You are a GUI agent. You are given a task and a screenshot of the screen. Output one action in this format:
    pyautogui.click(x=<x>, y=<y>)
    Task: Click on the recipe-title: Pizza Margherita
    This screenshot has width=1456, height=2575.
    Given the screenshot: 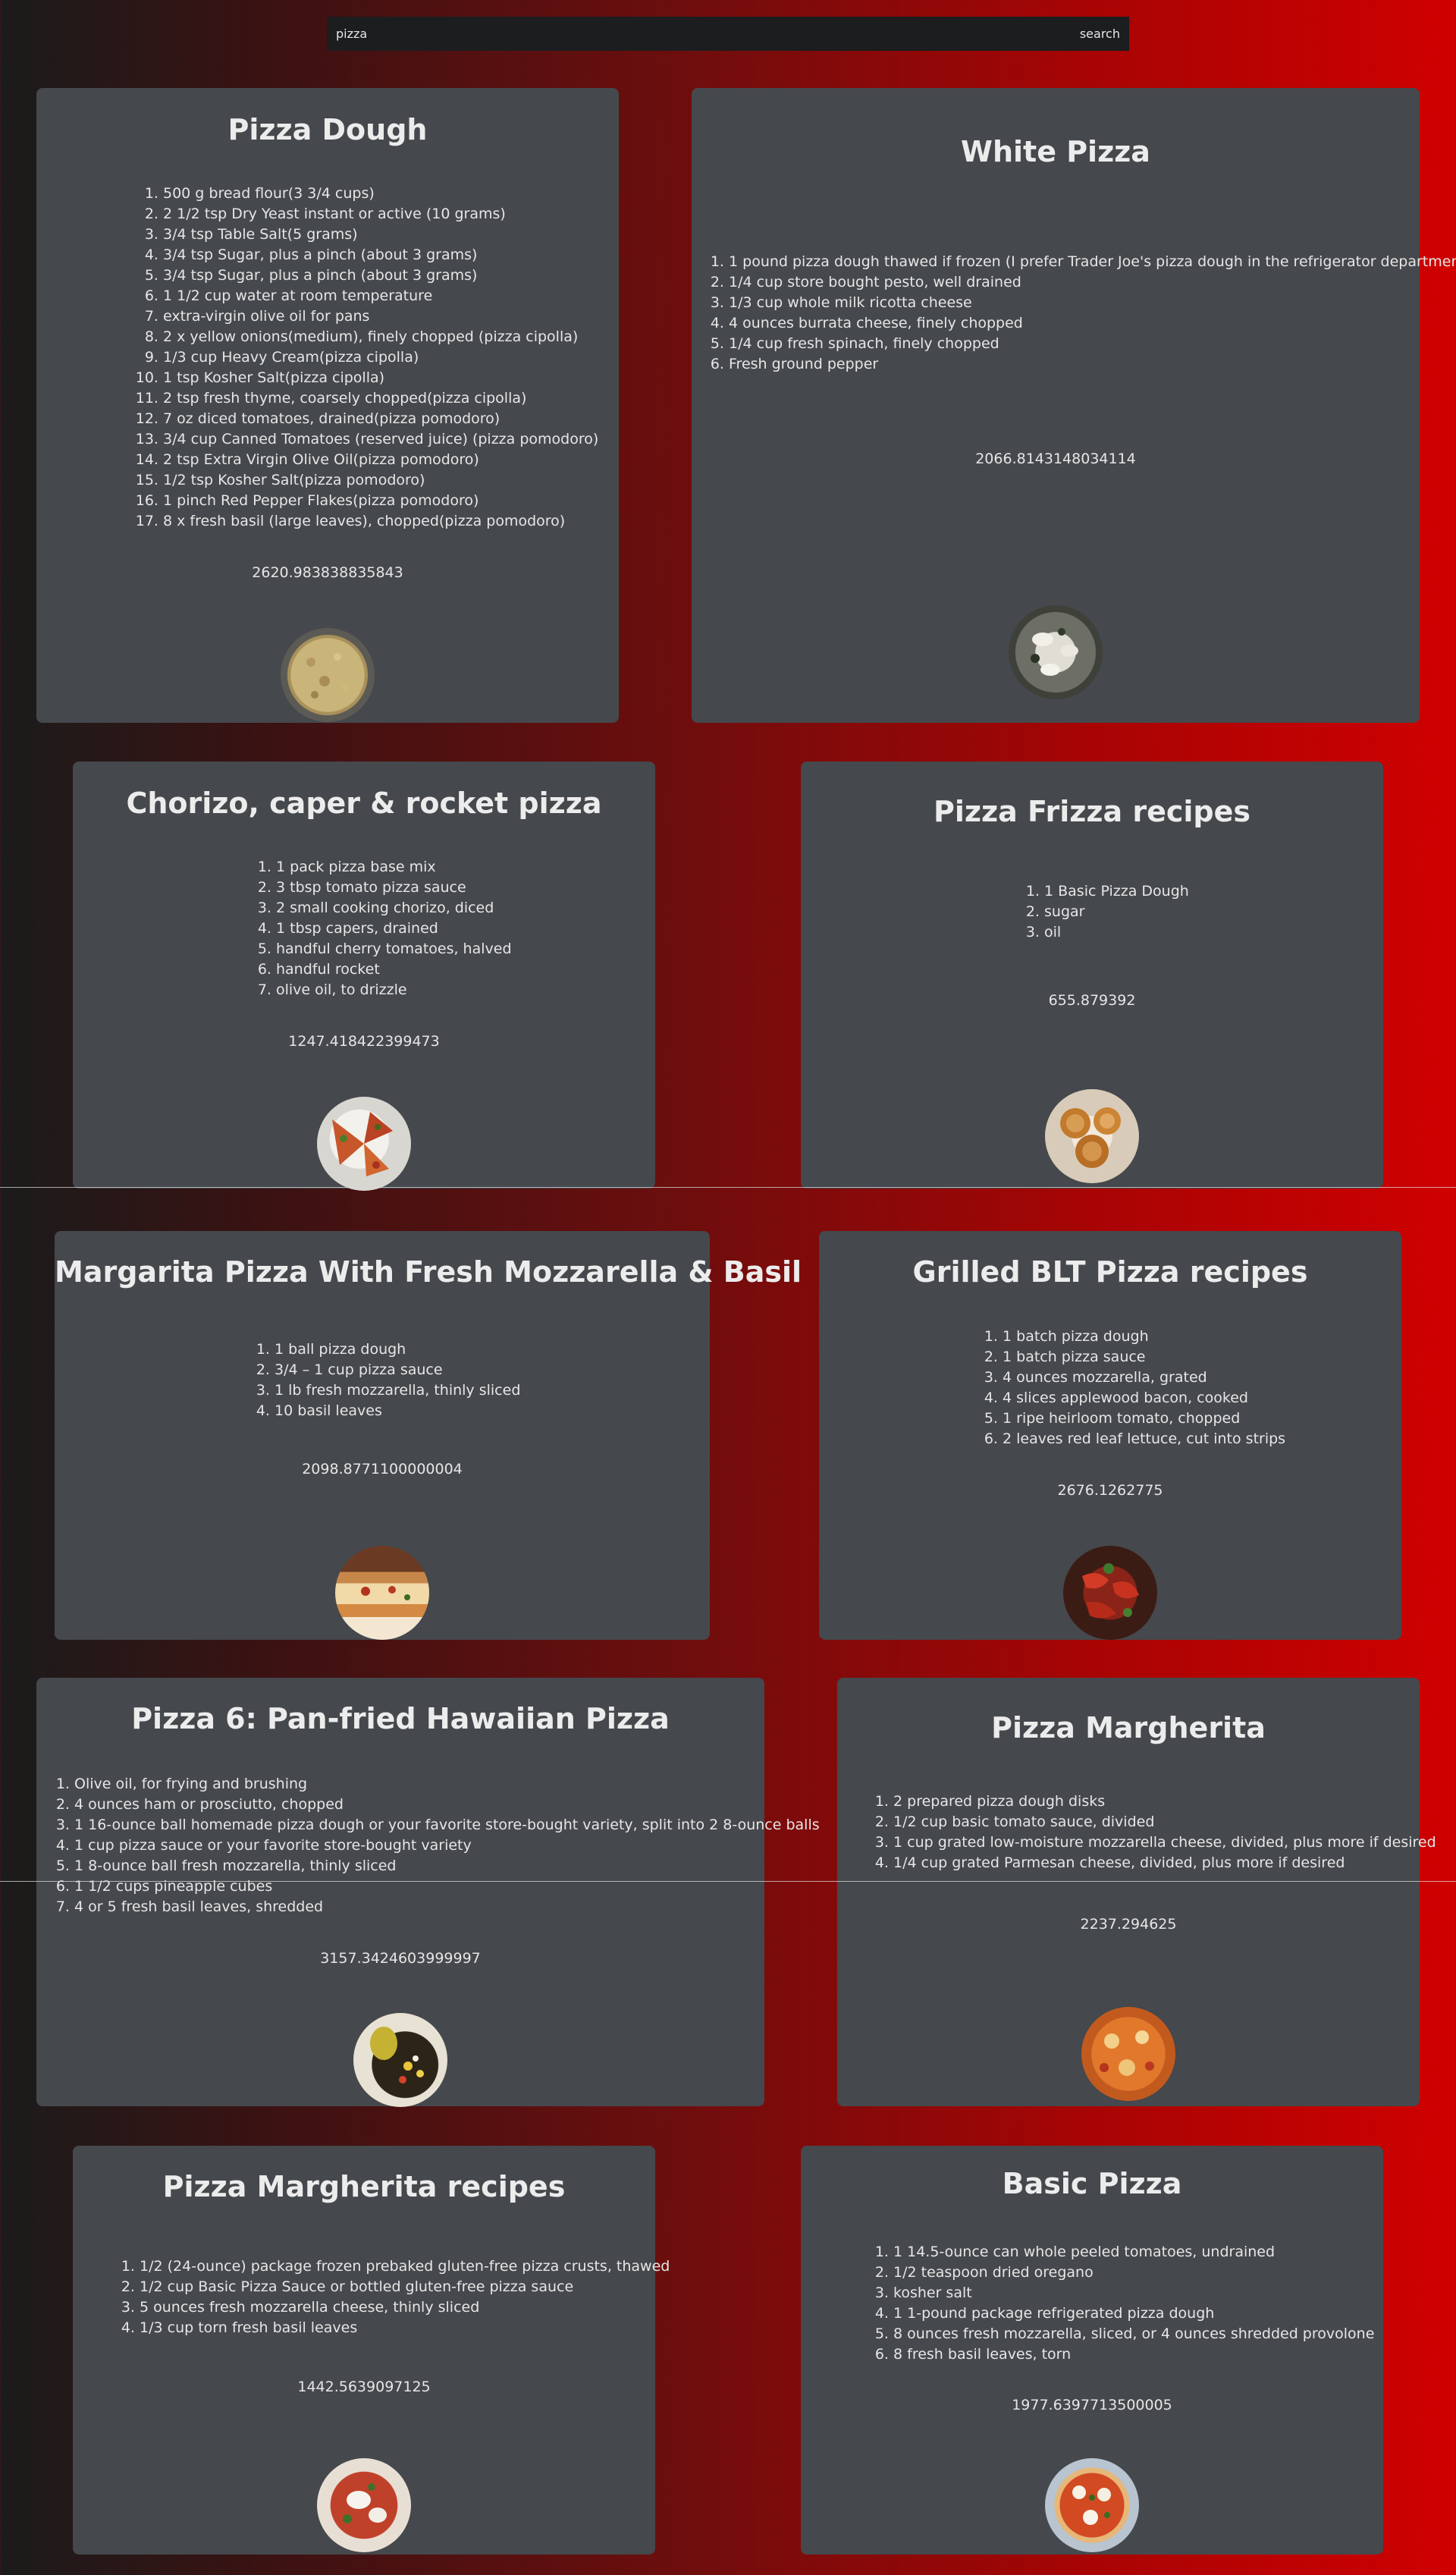 What is the action you would take?
    pyautogui.click(x=1128, y=1727)
    